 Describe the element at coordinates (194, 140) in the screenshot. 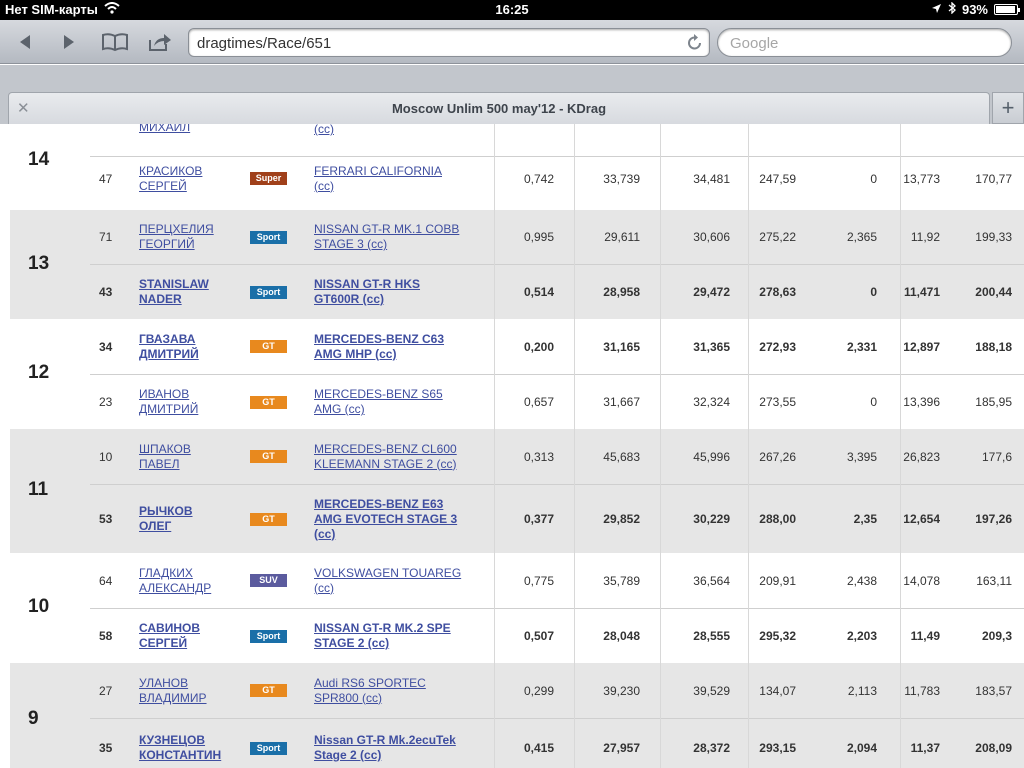

I see `driver-link: МИХАИЛ` at that location.